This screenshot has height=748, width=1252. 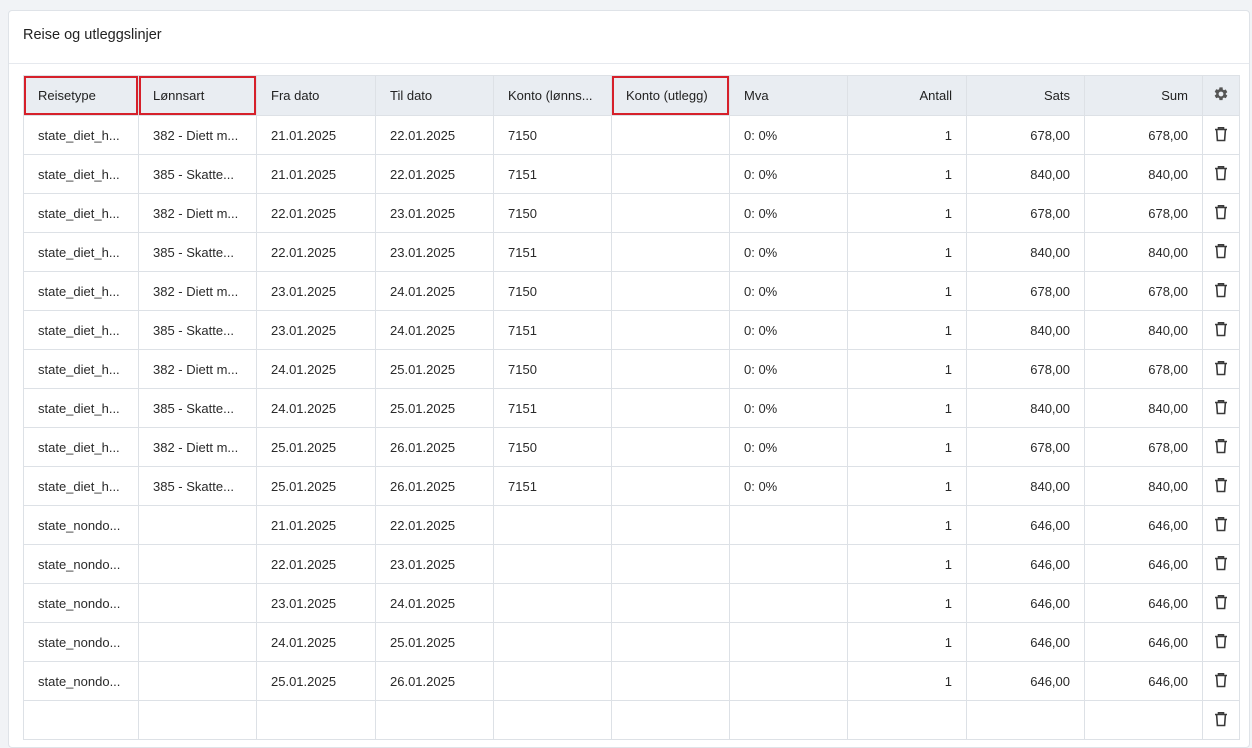 What do you see at coordinates (81, 95) in the screenshot?
I see `column-header-reisetype: Reisetype` at bounding box center [81, 95].